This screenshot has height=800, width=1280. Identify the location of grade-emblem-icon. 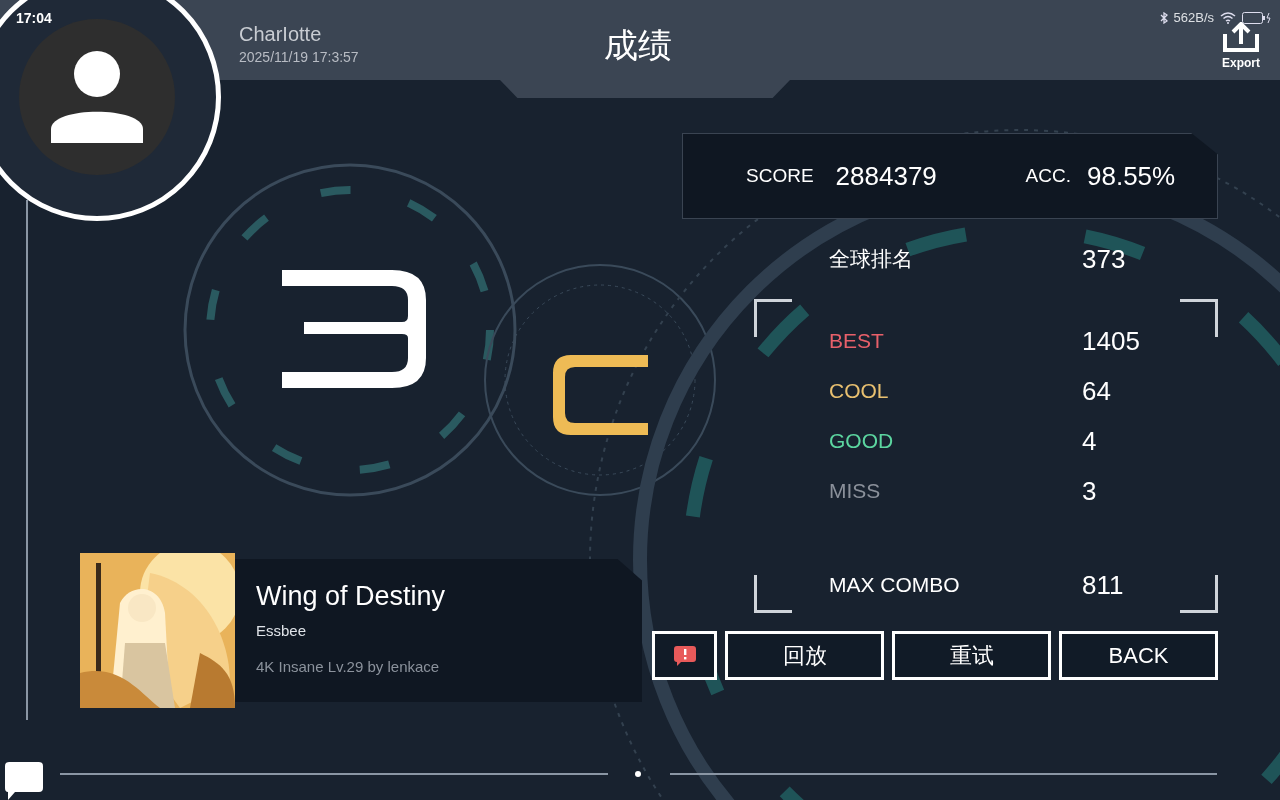
(600, 395).